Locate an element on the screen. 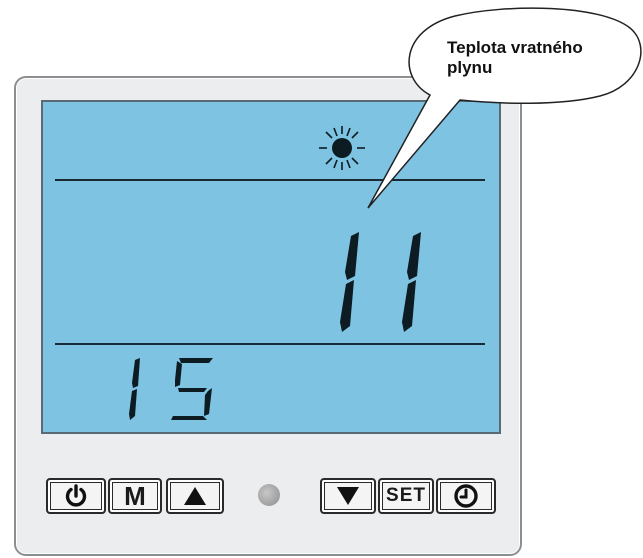 Image resolution: width=643 pixels, height=558 pixels. main-value-display is located at coordinates (380, 282).